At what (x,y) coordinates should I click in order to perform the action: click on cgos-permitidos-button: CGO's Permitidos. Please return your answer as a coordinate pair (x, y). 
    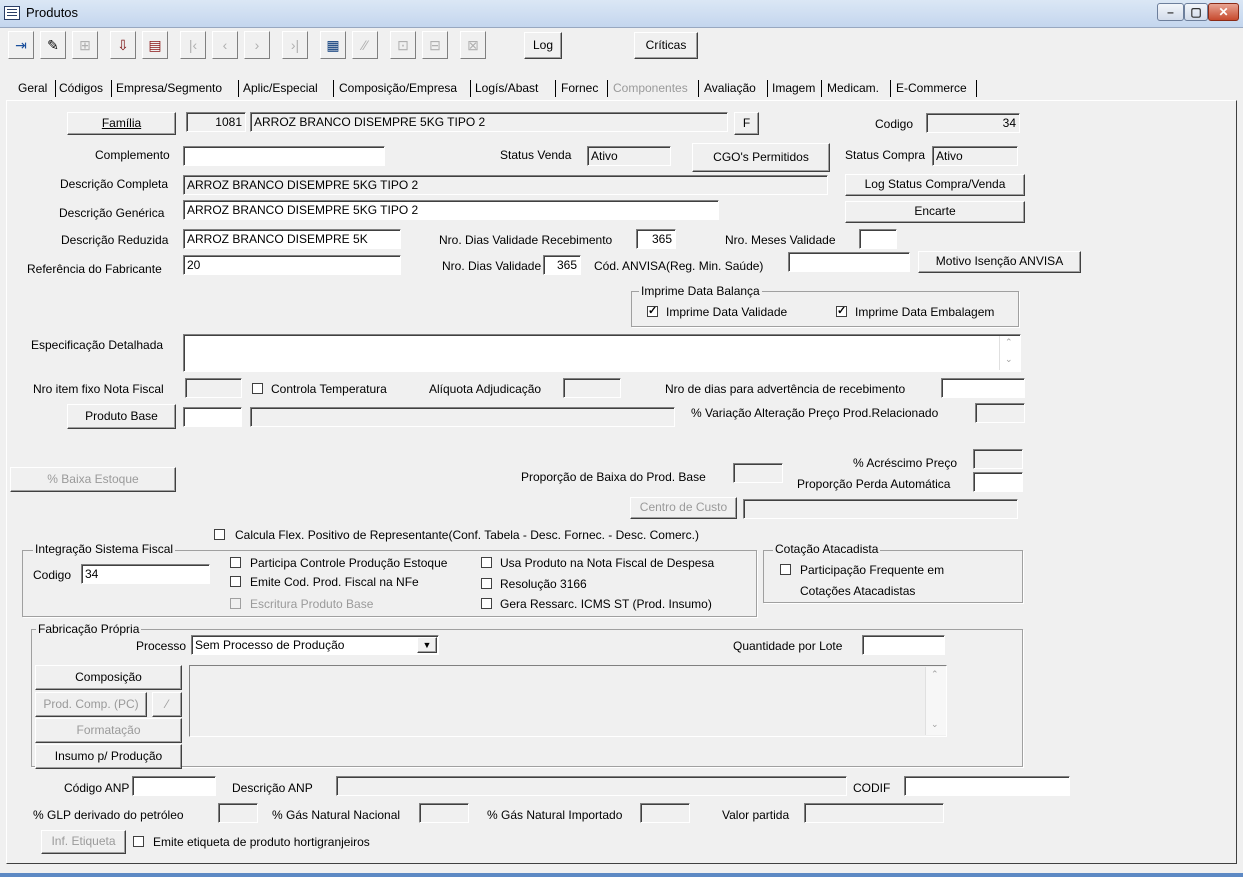
    Looking at the image, I should click on (761, 157).